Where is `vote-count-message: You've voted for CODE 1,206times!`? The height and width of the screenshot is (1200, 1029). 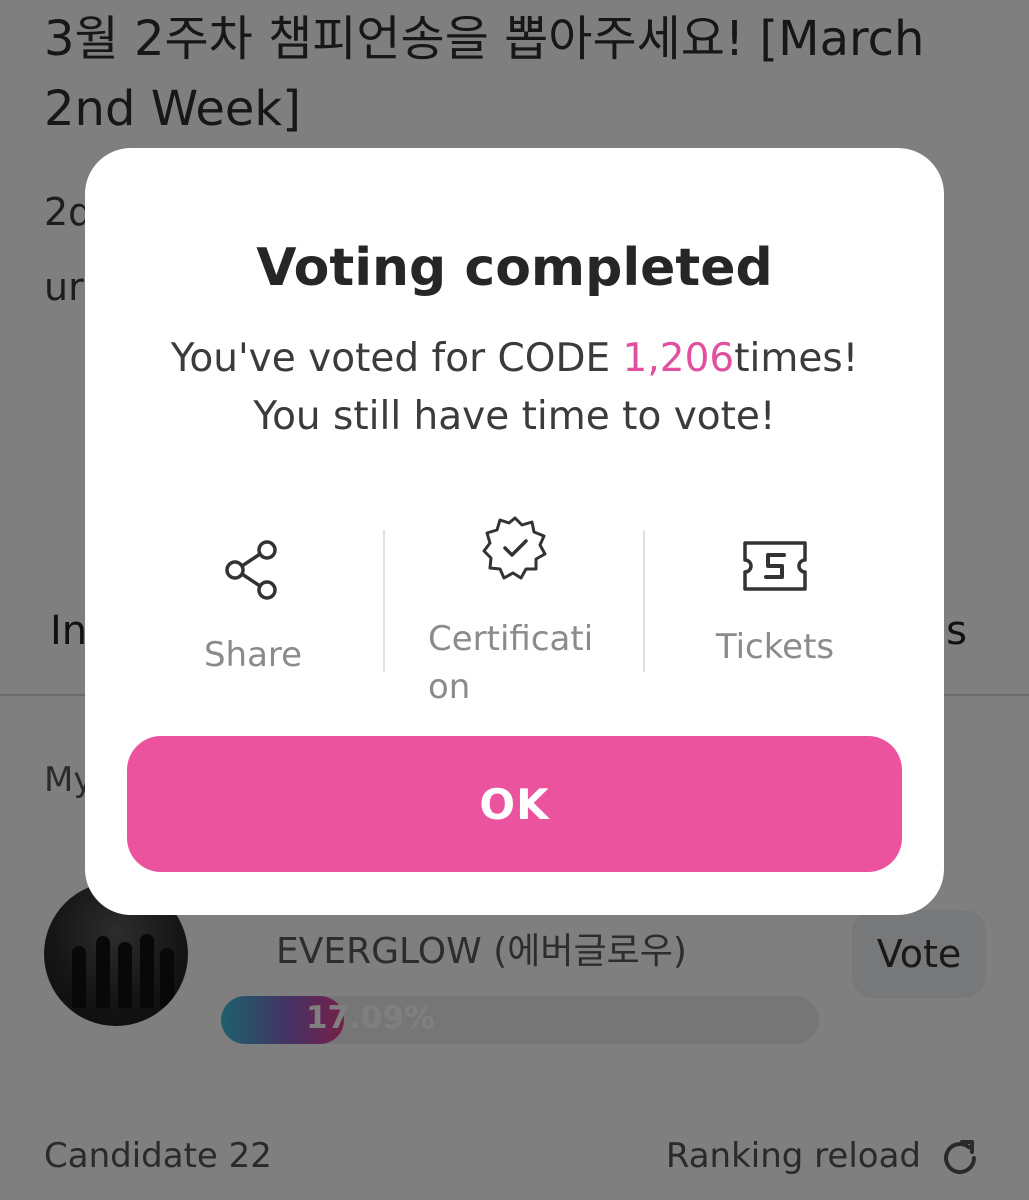
vote-count-message: You've voted for CODE 1,206times! is located at coordinates (514, 358).